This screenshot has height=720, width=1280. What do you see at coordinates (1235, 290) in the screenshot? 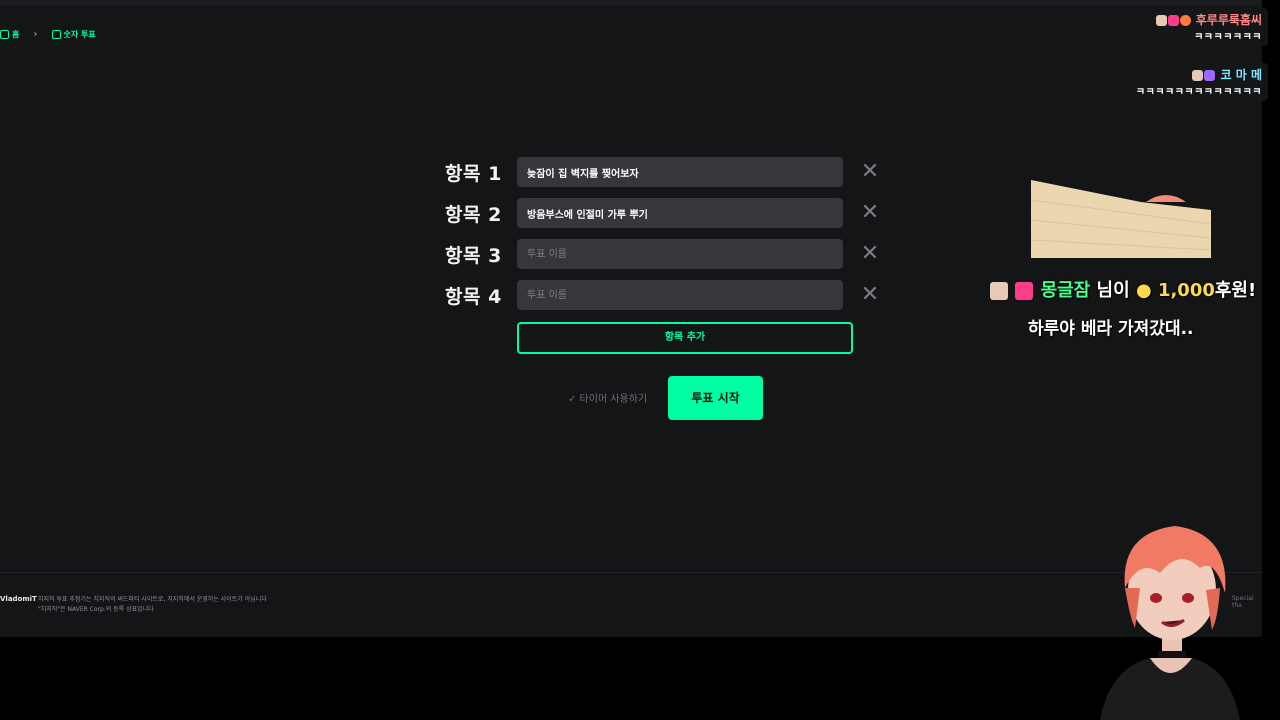
I see `donation-unit: 후원!` at bounding box center [1235, 290].